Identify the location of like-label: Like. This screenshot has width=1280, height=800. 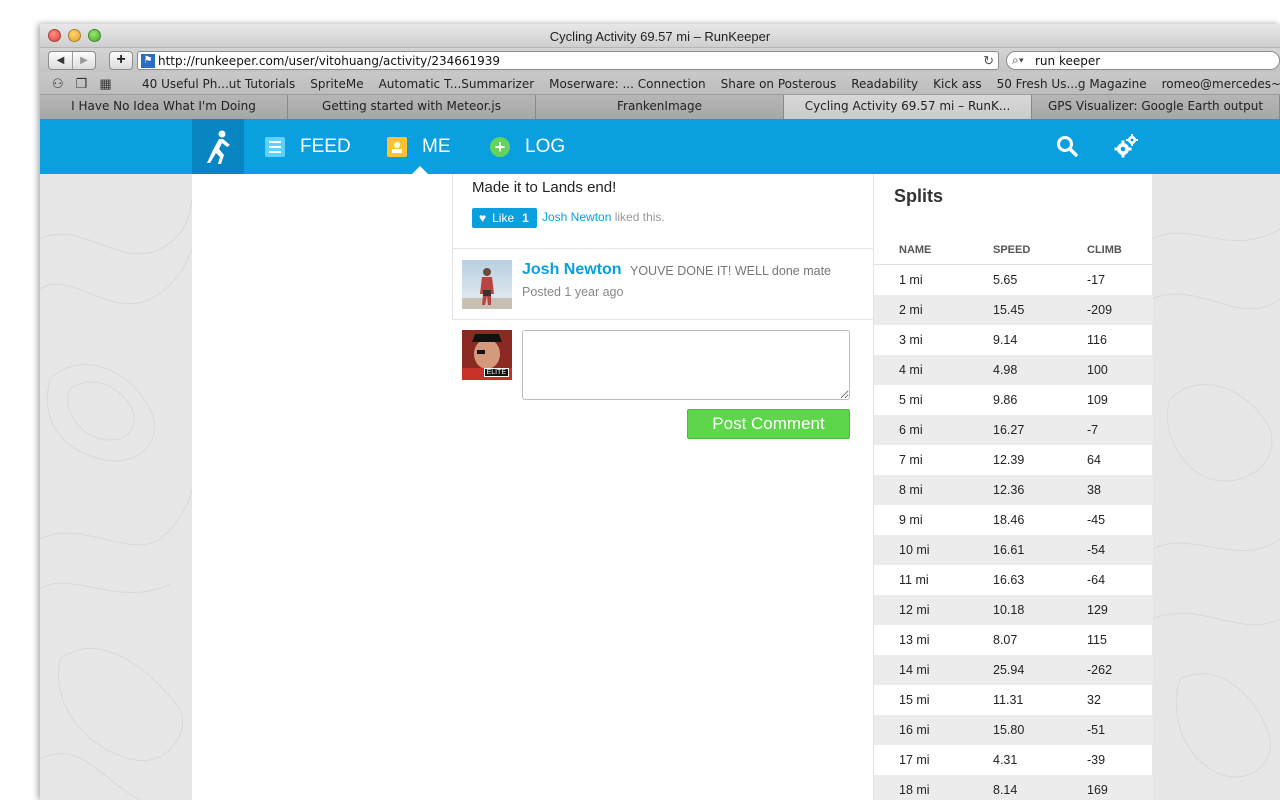
(503, 218).